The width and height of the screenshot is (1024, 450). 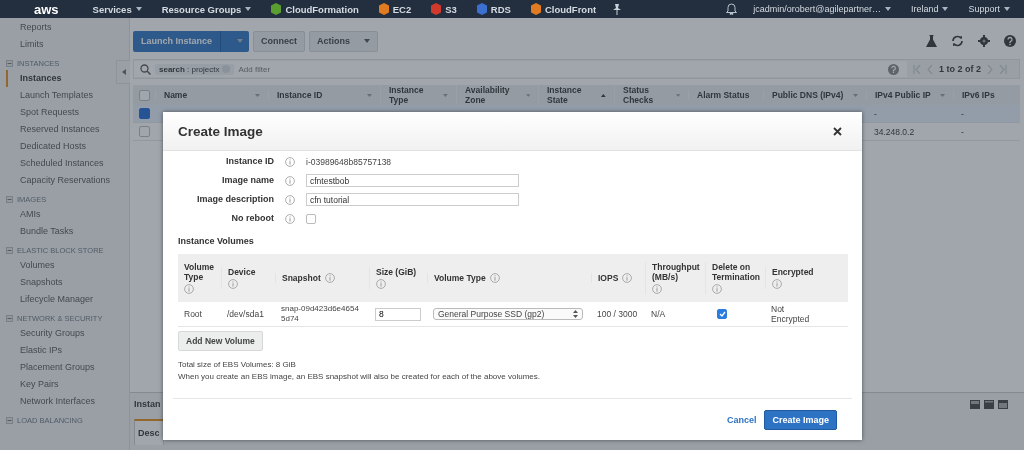 I want to click on toolbar-button: Connect, so click(x=279, y=41).